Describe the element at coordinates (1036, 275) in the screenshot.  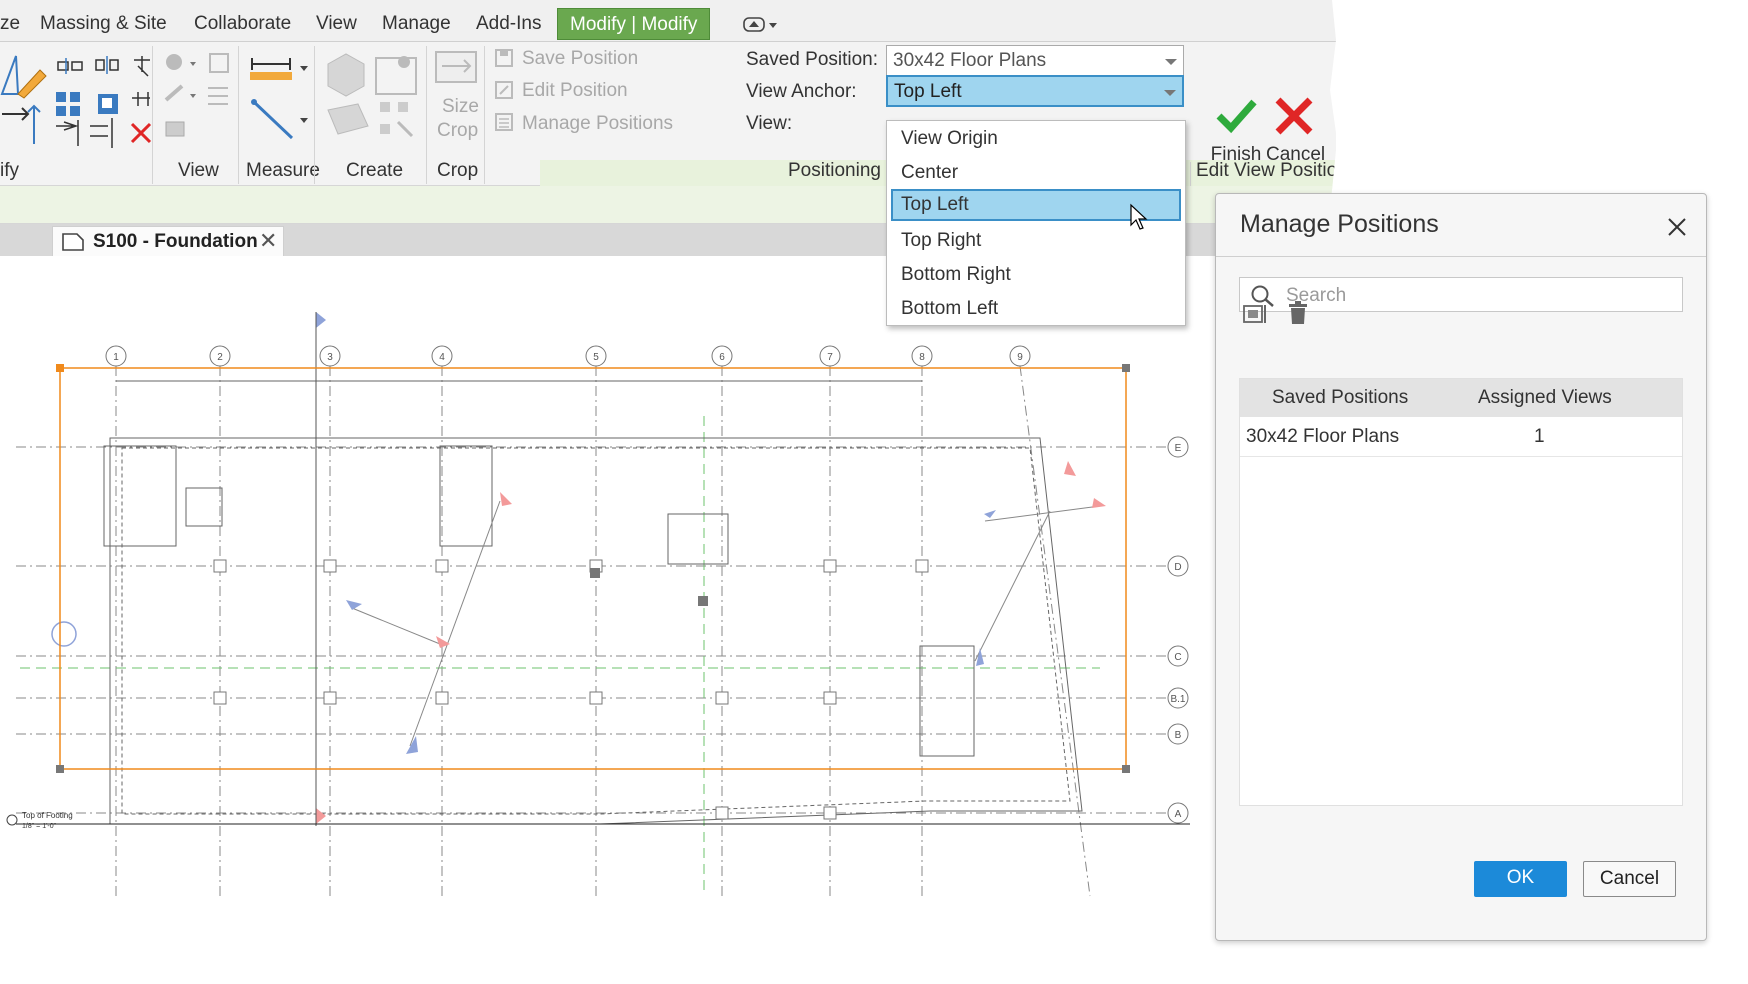
I see `option-bottom-right: Bottom Right` at that location.